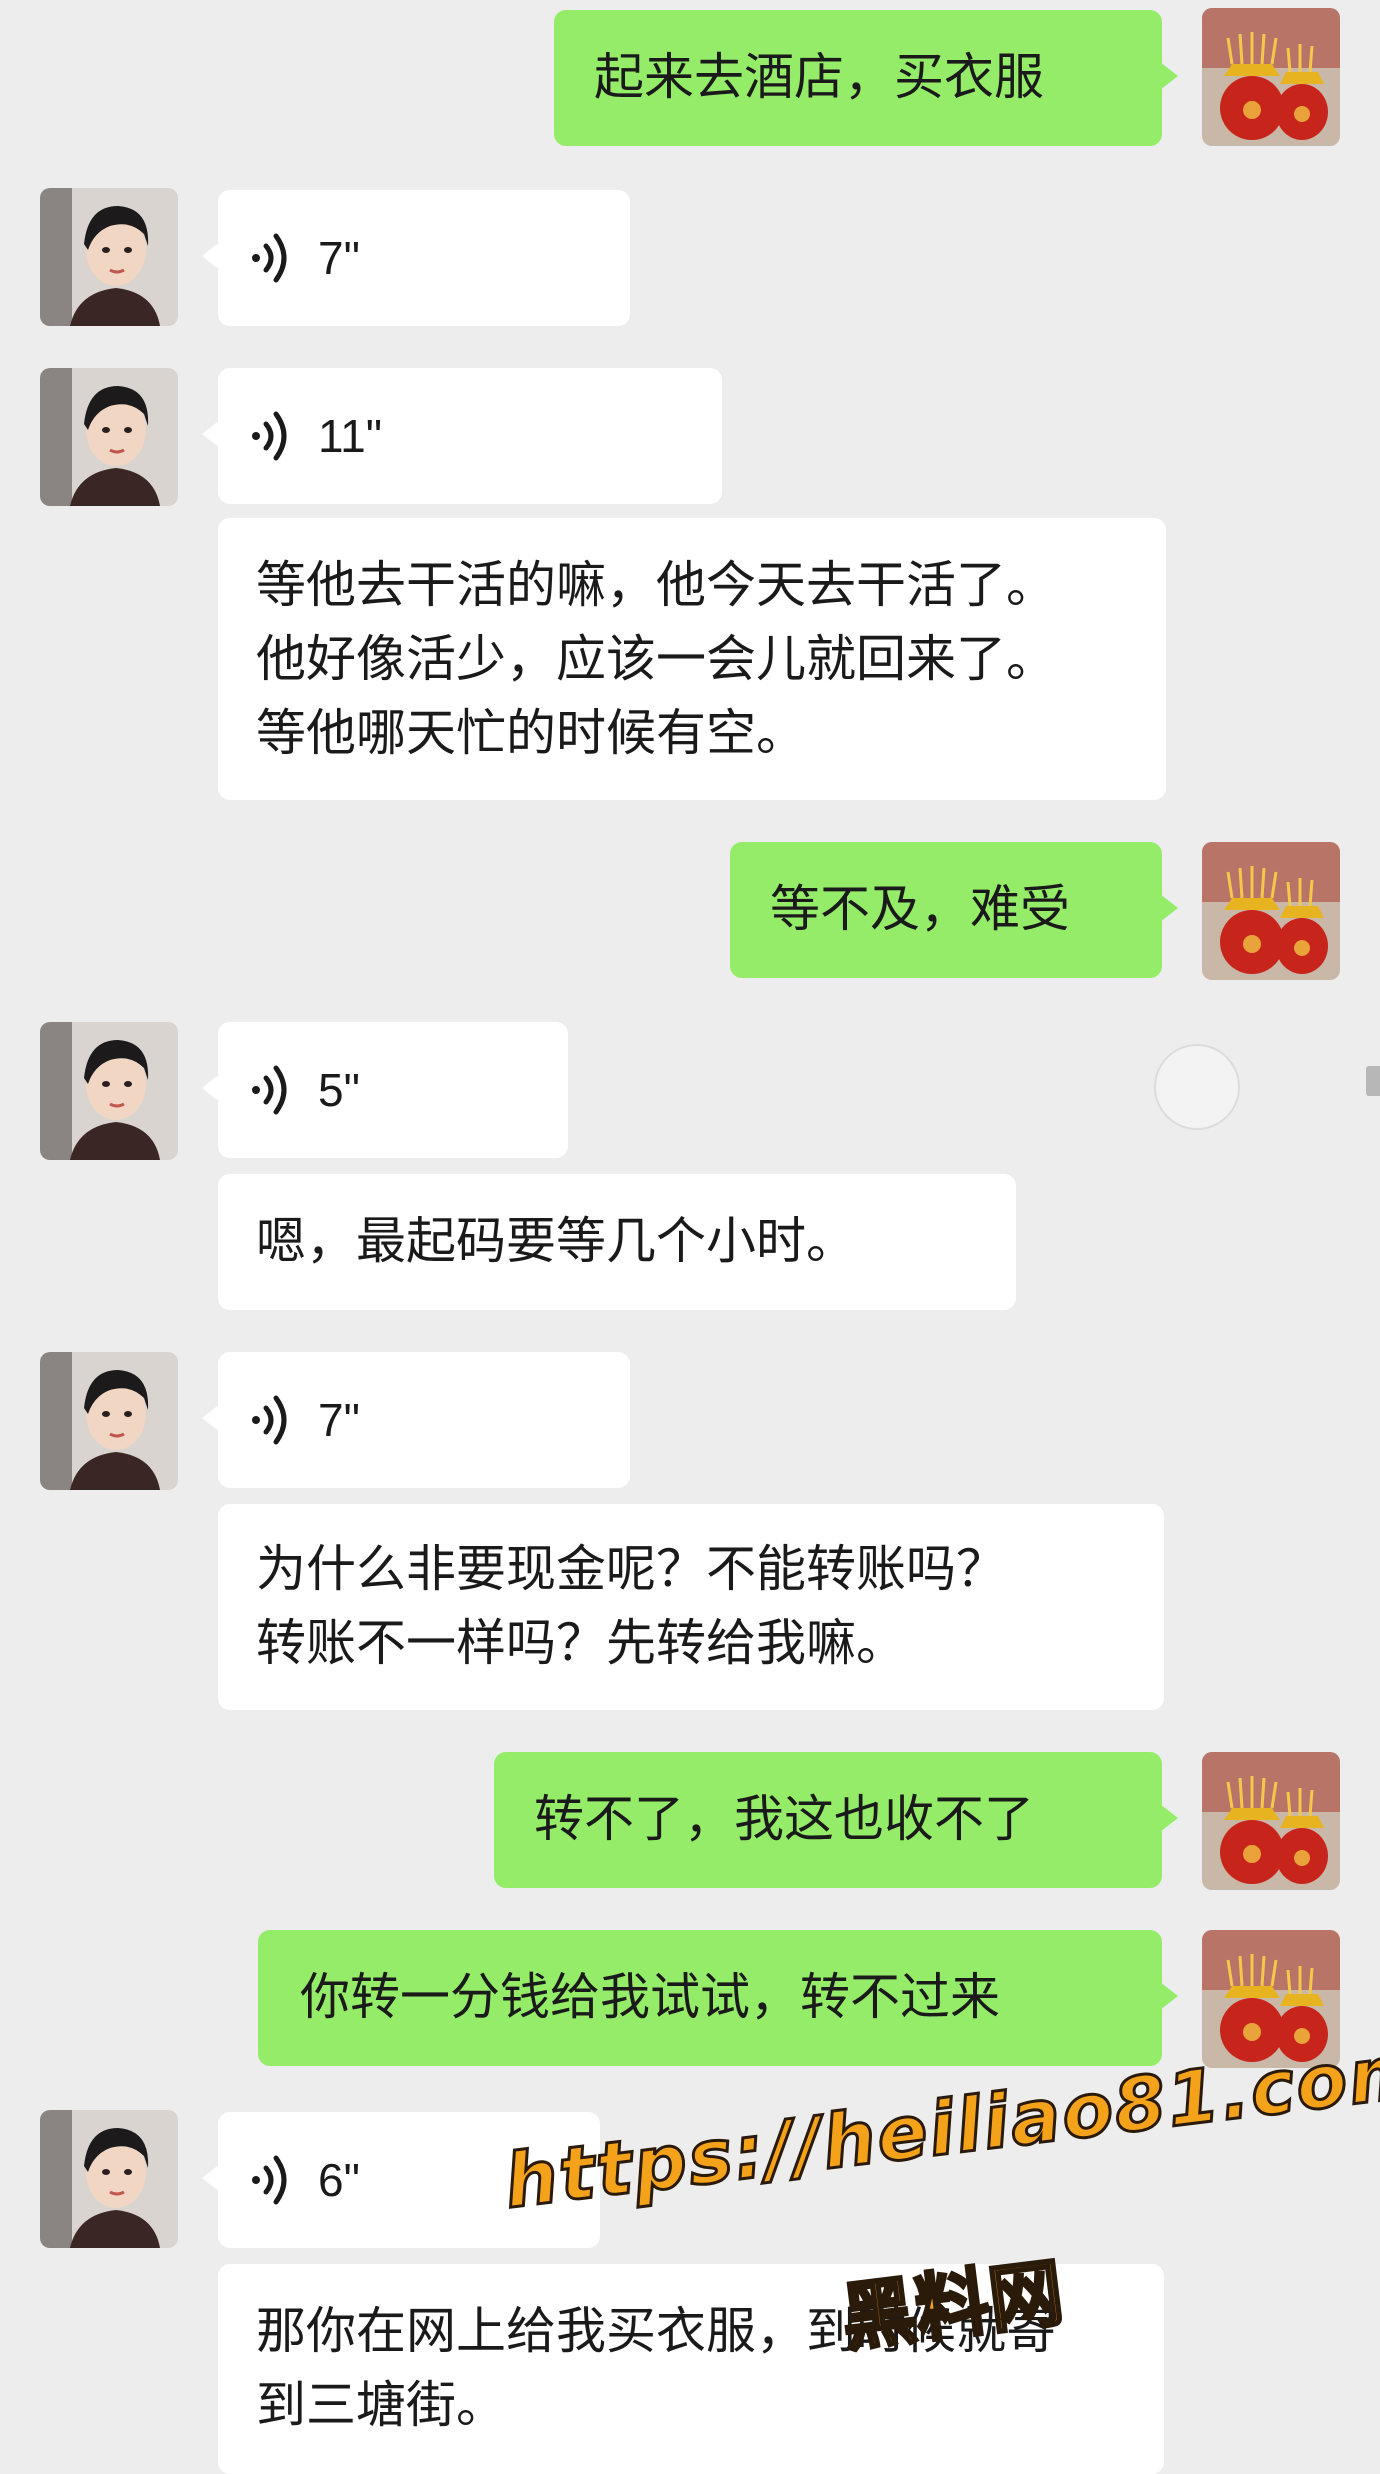 The width and height of the screenshot is (1380, 2474). Describe the element at coordinates (1373, 1081) in the screenshot. I see `side-edge-handle` at that location.